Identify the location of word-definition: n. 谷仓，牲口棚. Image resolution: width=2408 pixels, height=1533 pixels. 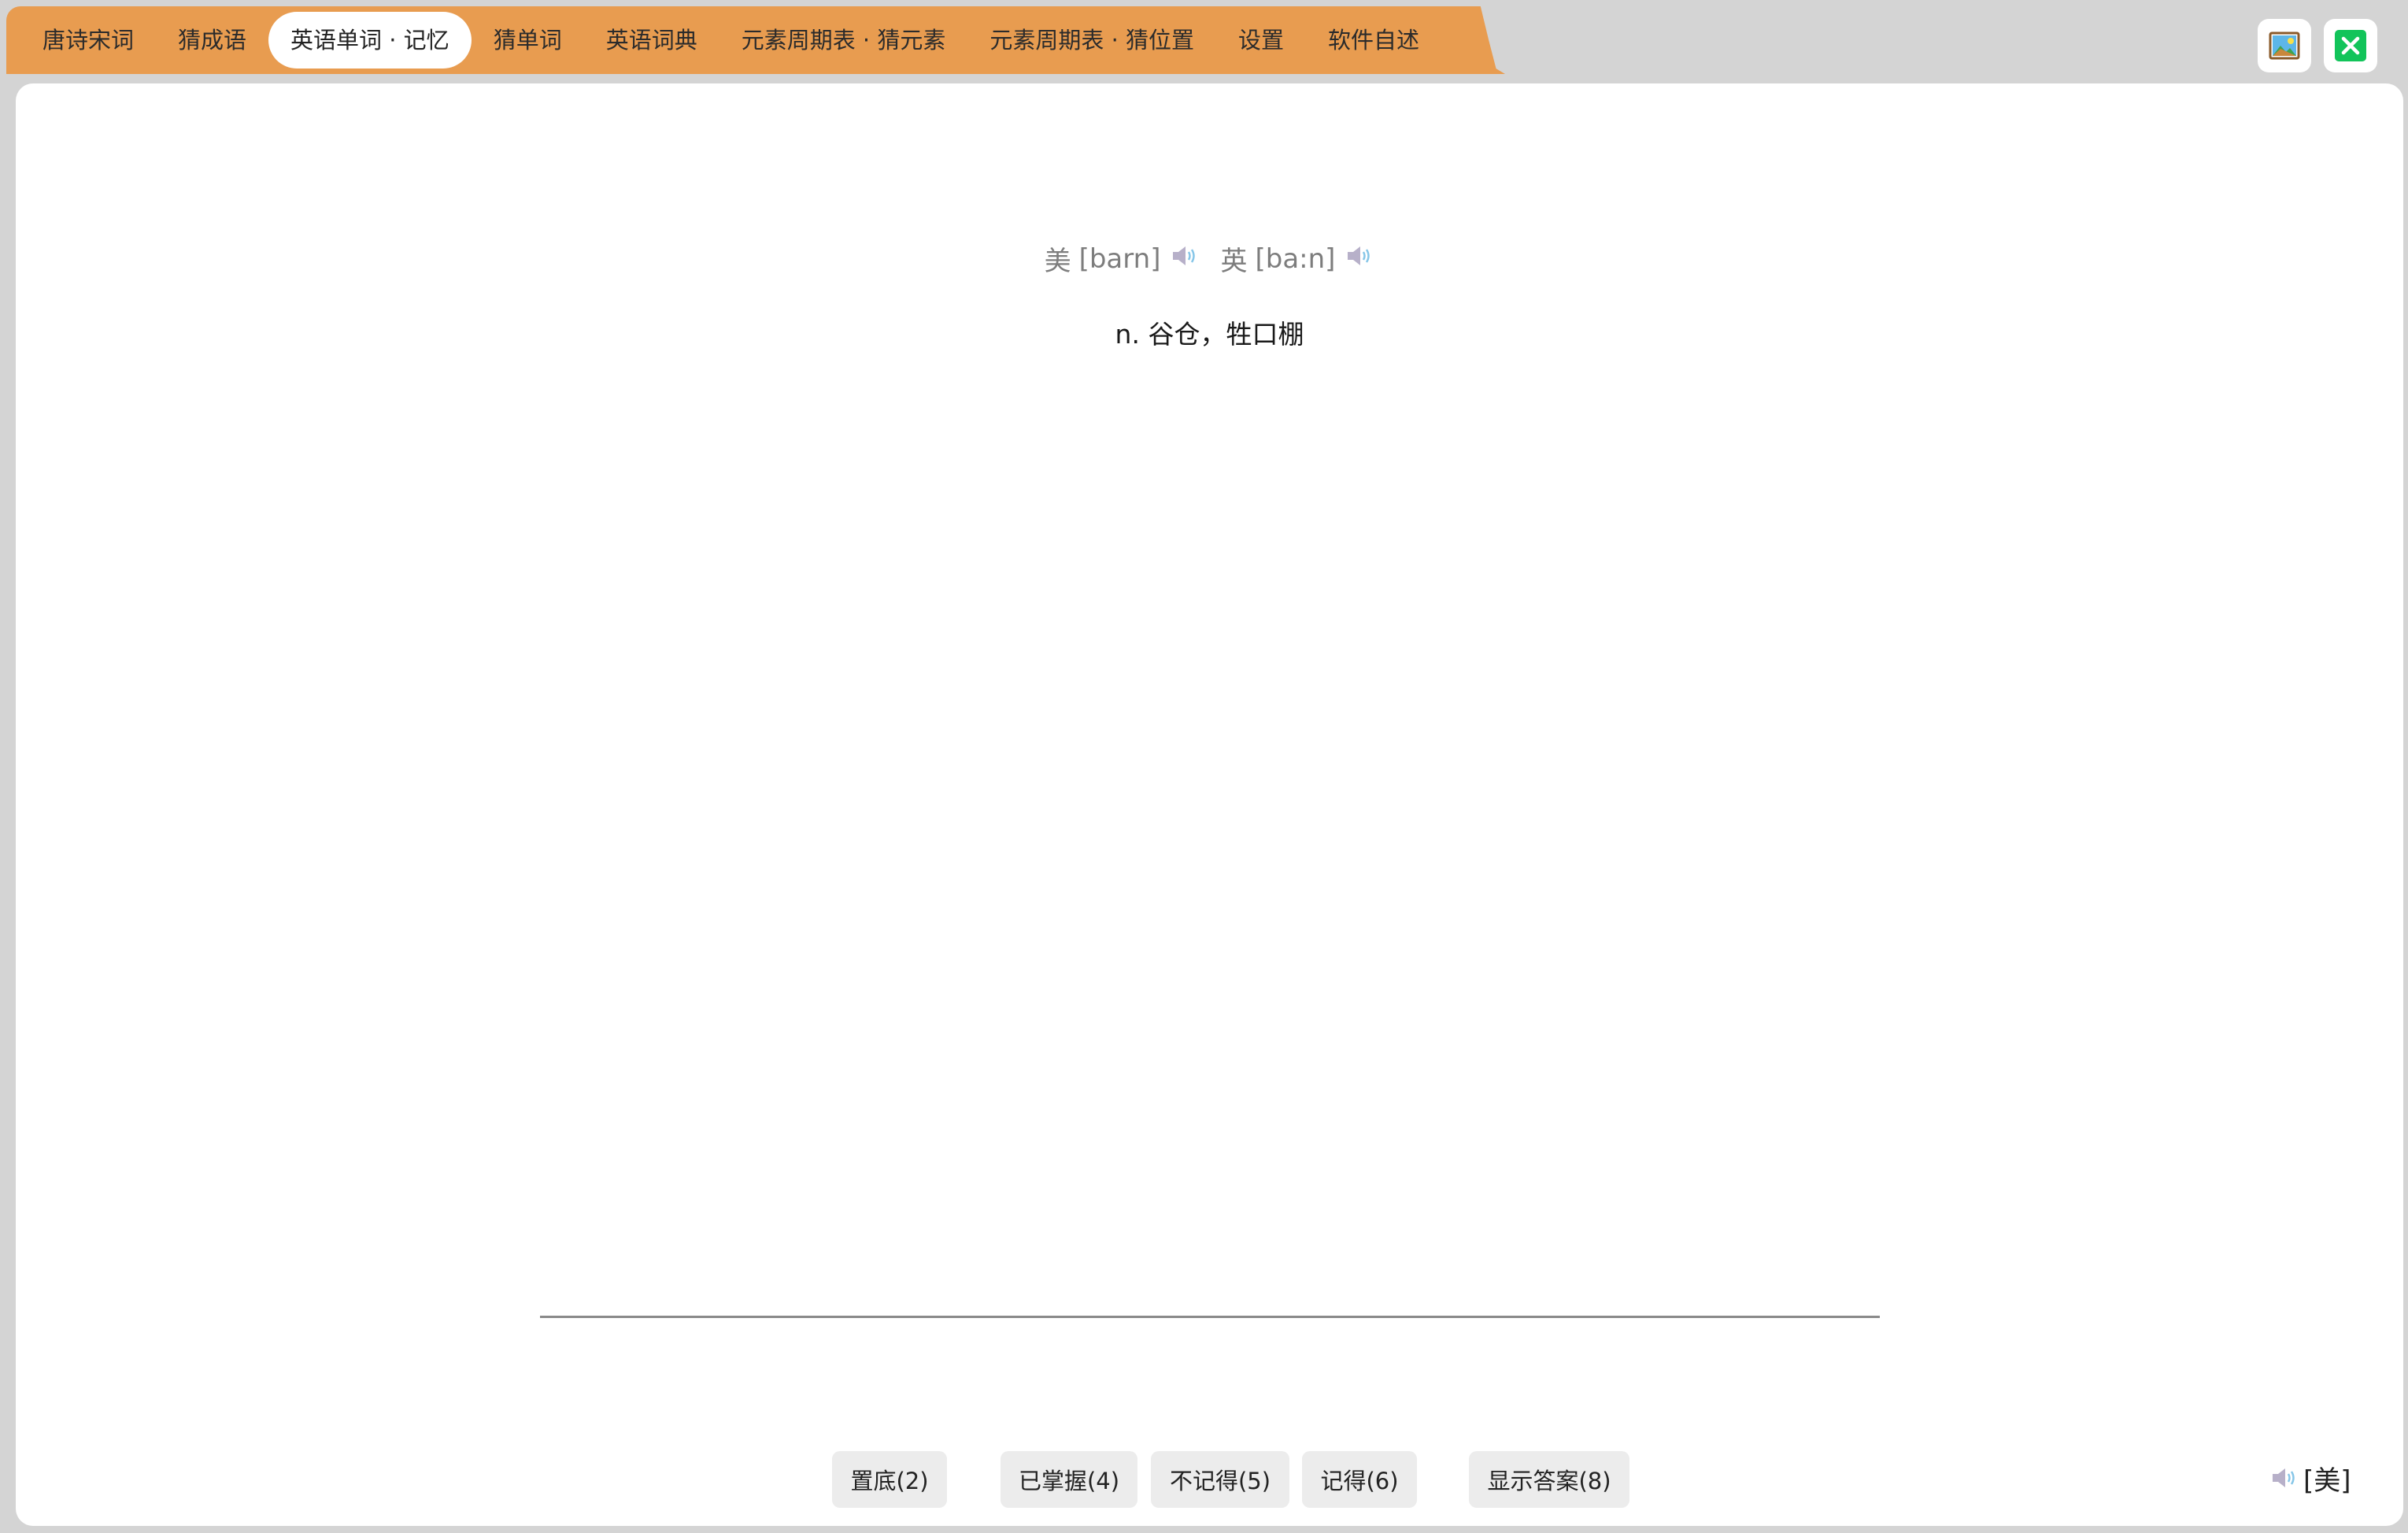
(1209, 334).